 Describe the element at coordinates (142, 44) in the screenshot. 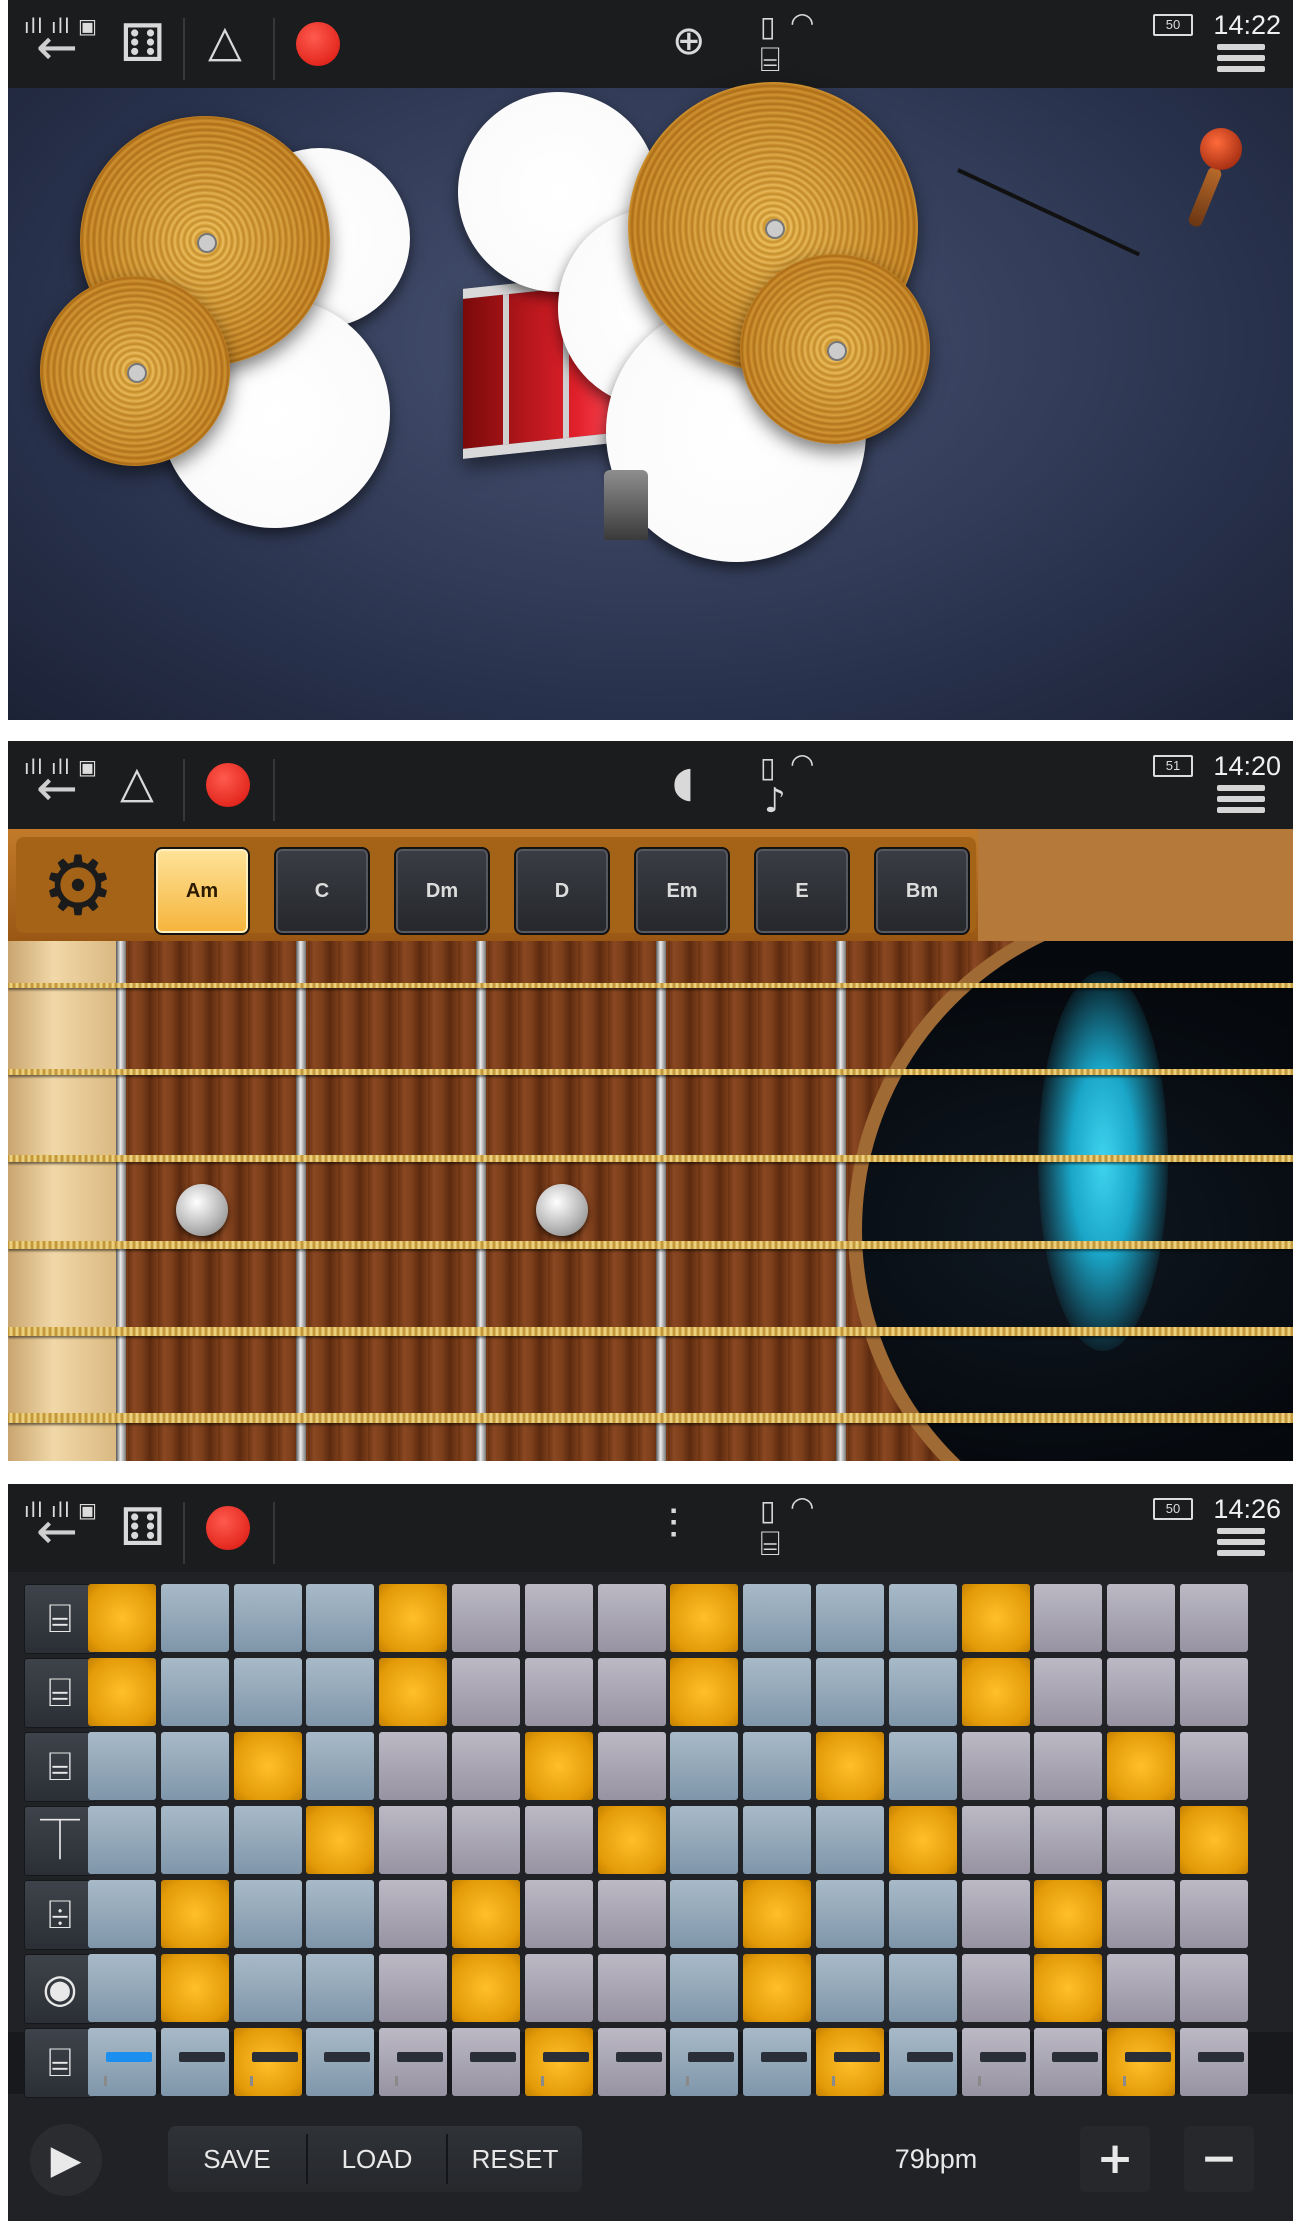

I see `dice-icon: ⚅` at that location.